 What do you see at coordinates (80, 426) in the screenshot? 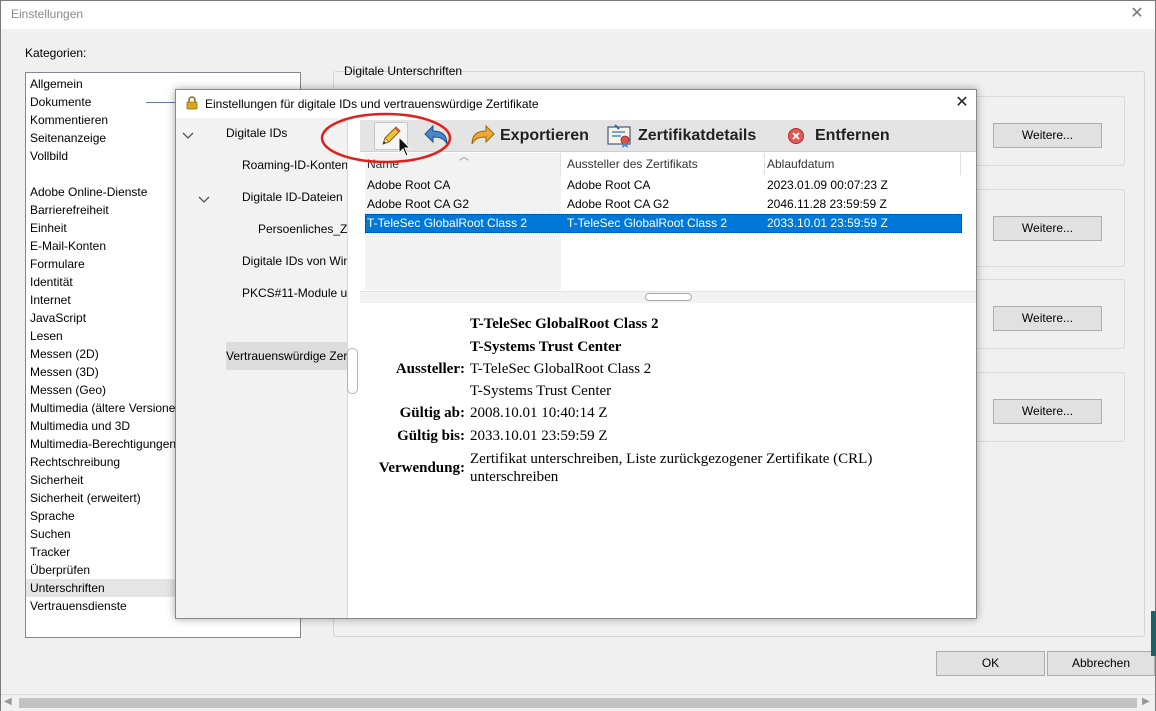
I see `category-item: Multimedia und 3D` at bounding box center [80, 426].